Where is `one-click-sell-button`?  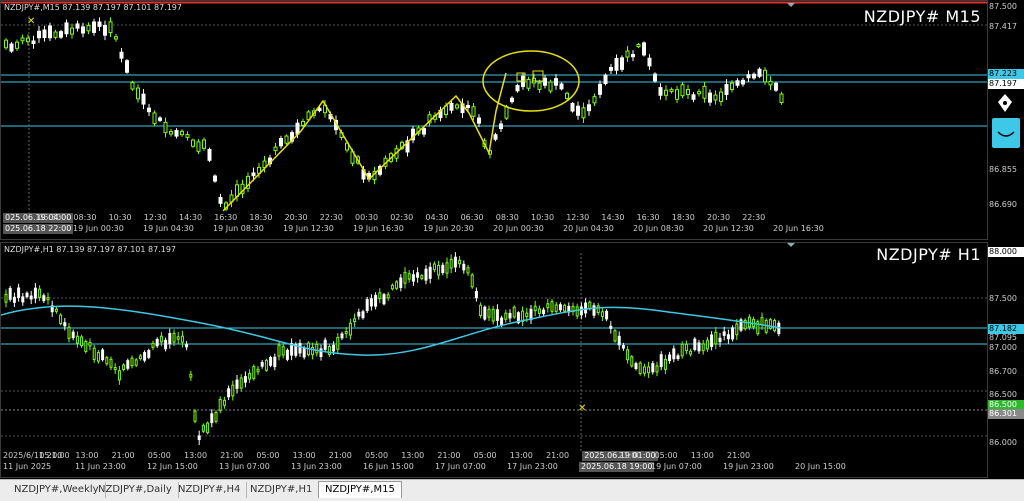 one-click-sell-button is located at coordinates (1006, 133).